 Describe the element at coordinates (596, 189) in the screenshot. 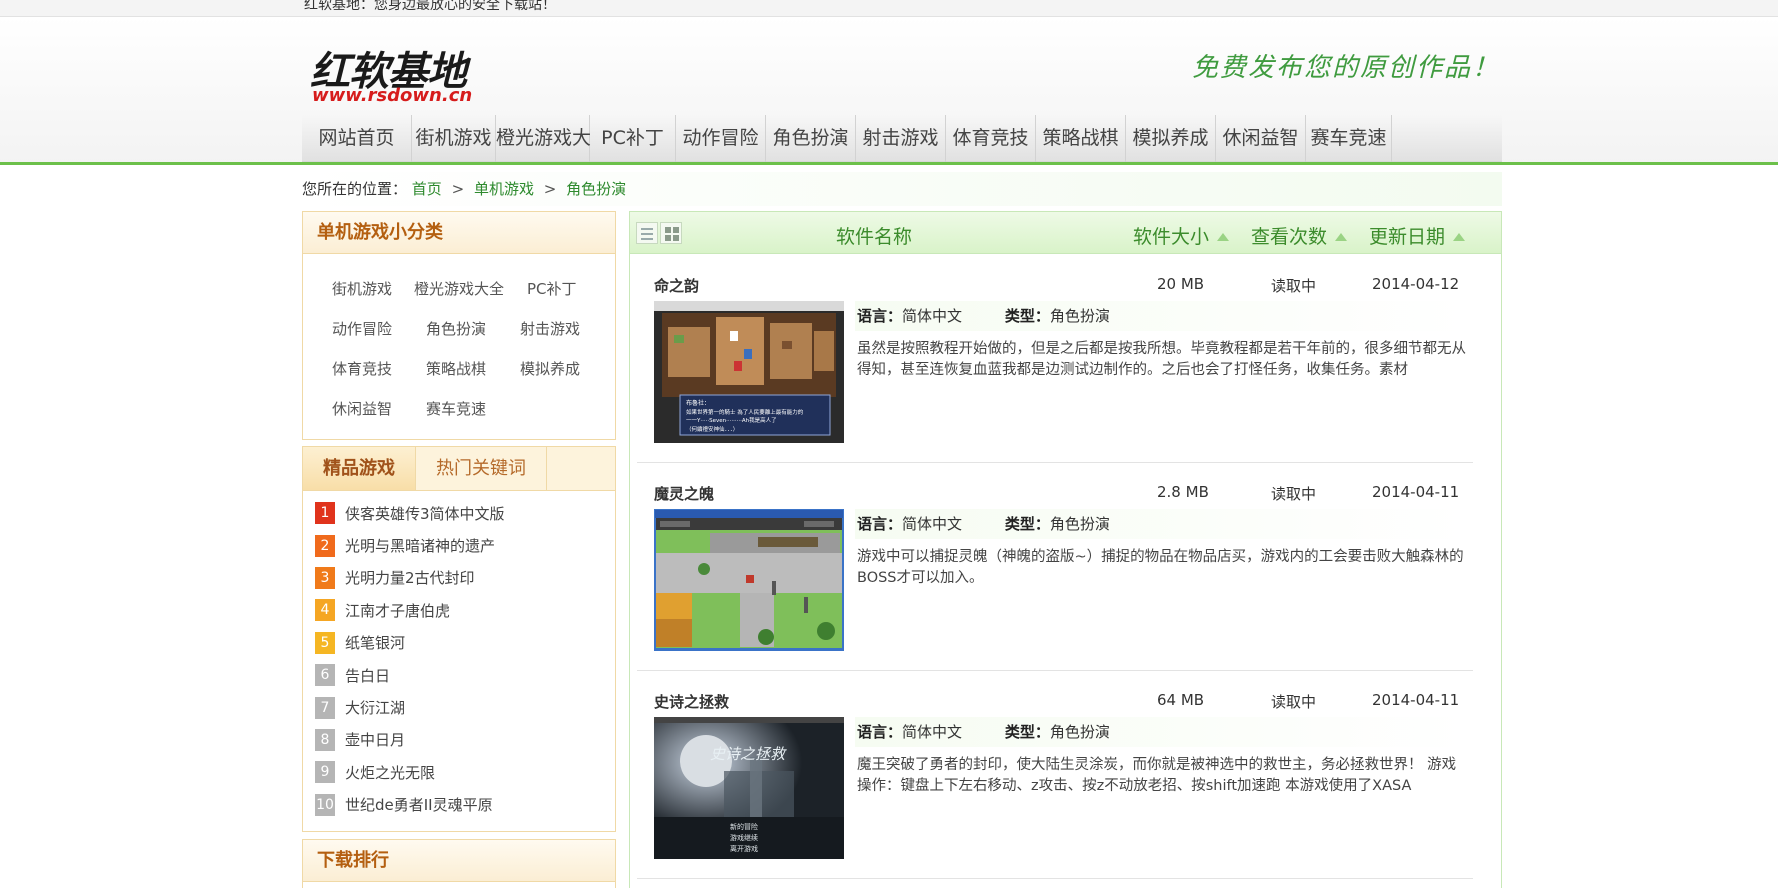

I see `breadcrumb-rpg: 角色扮演` at that location.